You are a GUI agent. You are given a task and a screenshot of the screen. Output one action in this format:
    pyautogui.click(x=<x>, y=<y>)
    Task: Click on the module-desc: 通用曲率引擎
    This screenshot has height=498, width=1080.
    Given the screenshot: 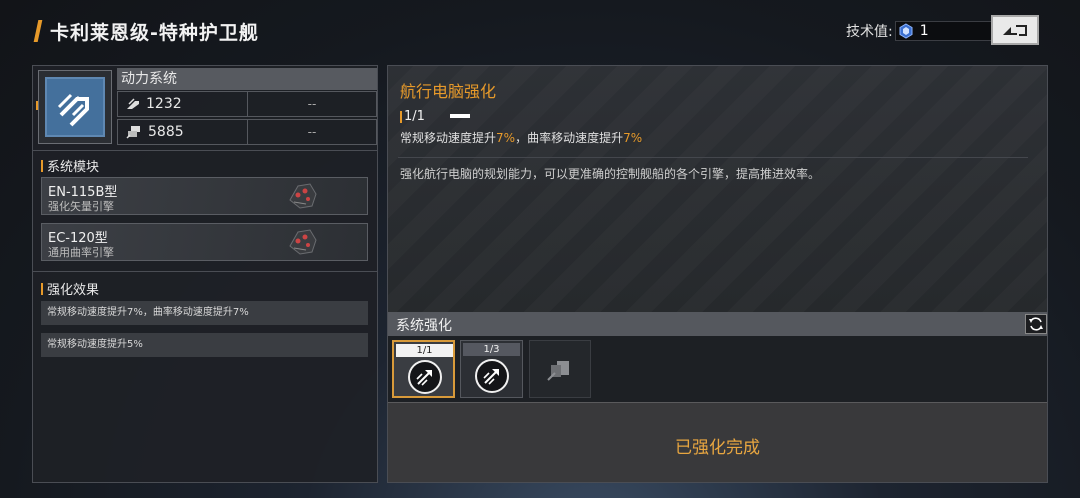 What is the action you would take?
    pyautogui.click(x=81, y=252)
    